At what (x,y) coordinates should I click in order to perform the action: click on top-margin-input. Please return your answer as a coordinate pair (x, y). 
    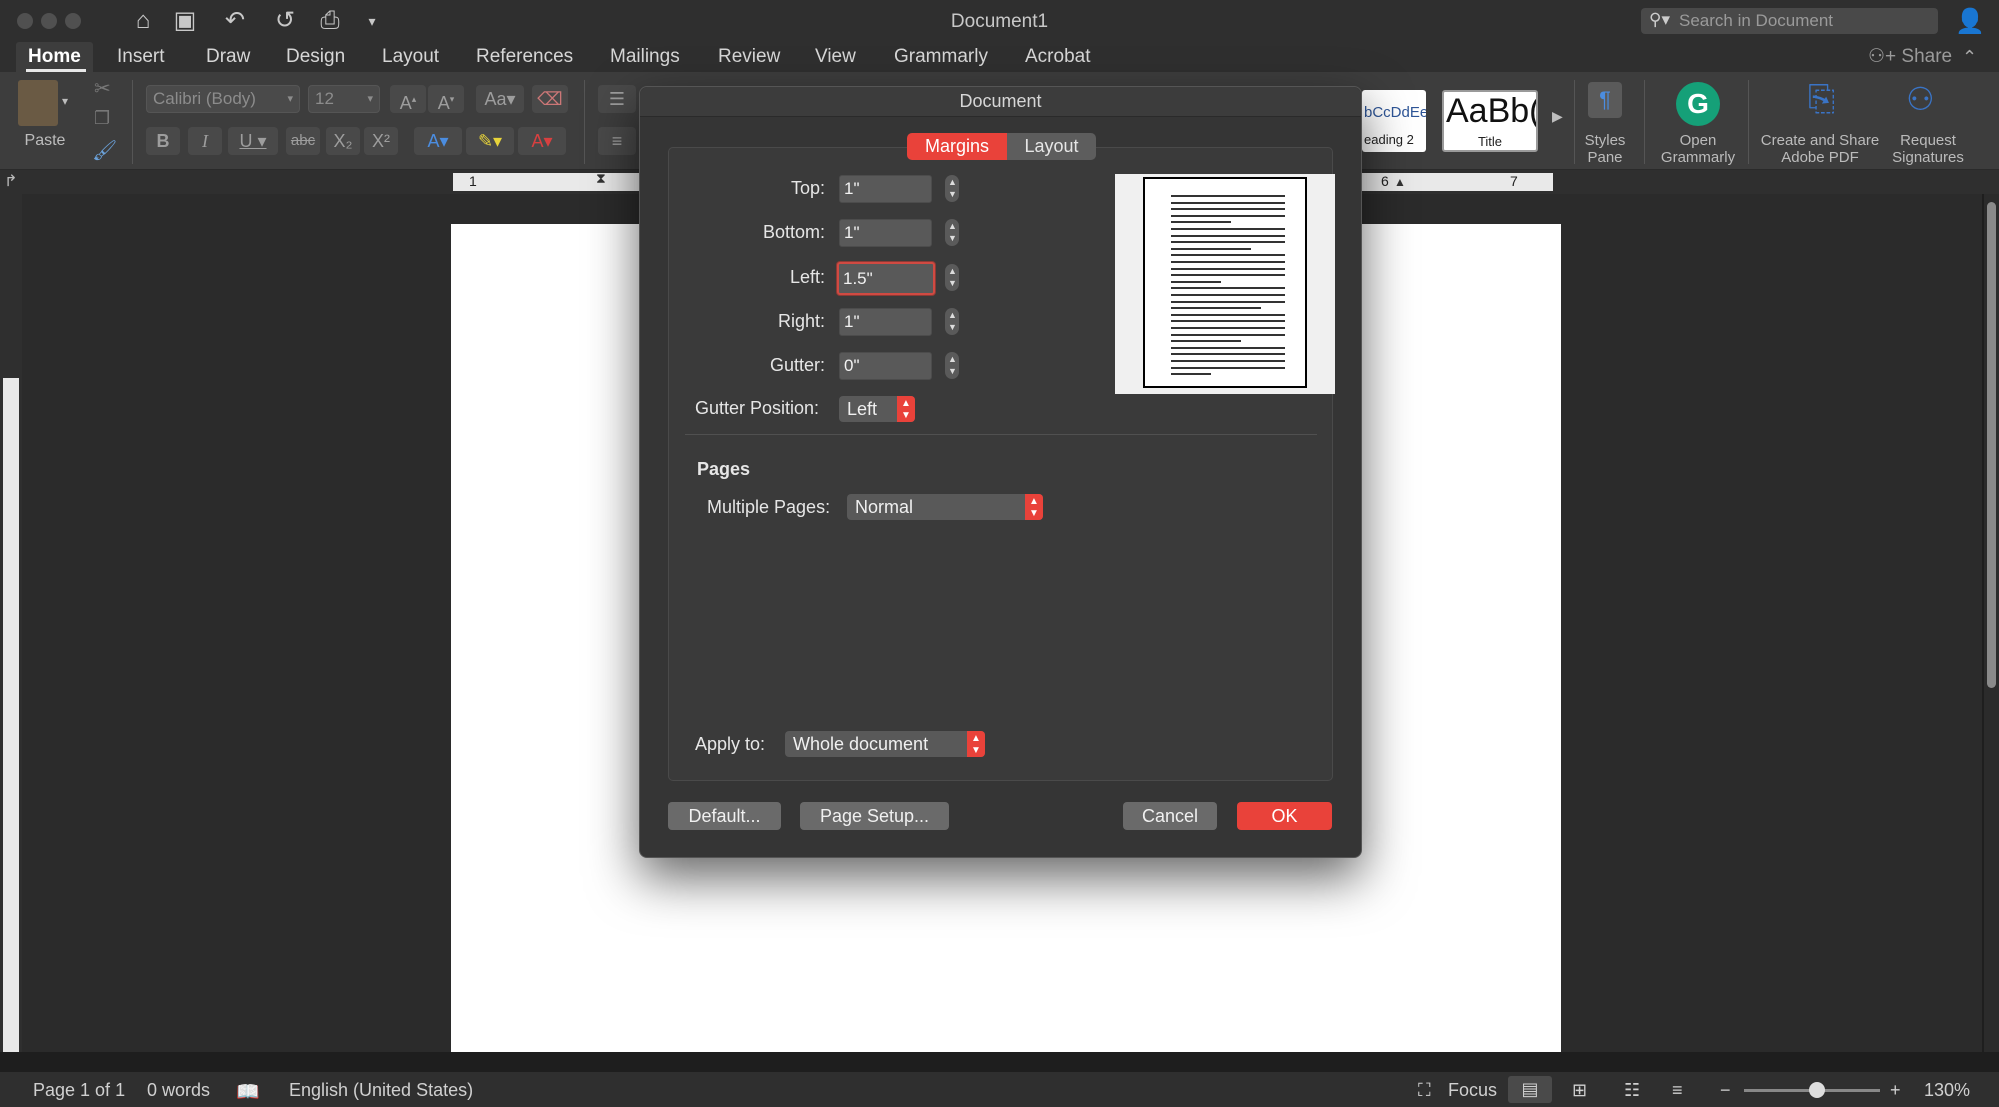
    Looking at the image, I should click on (885, 189).